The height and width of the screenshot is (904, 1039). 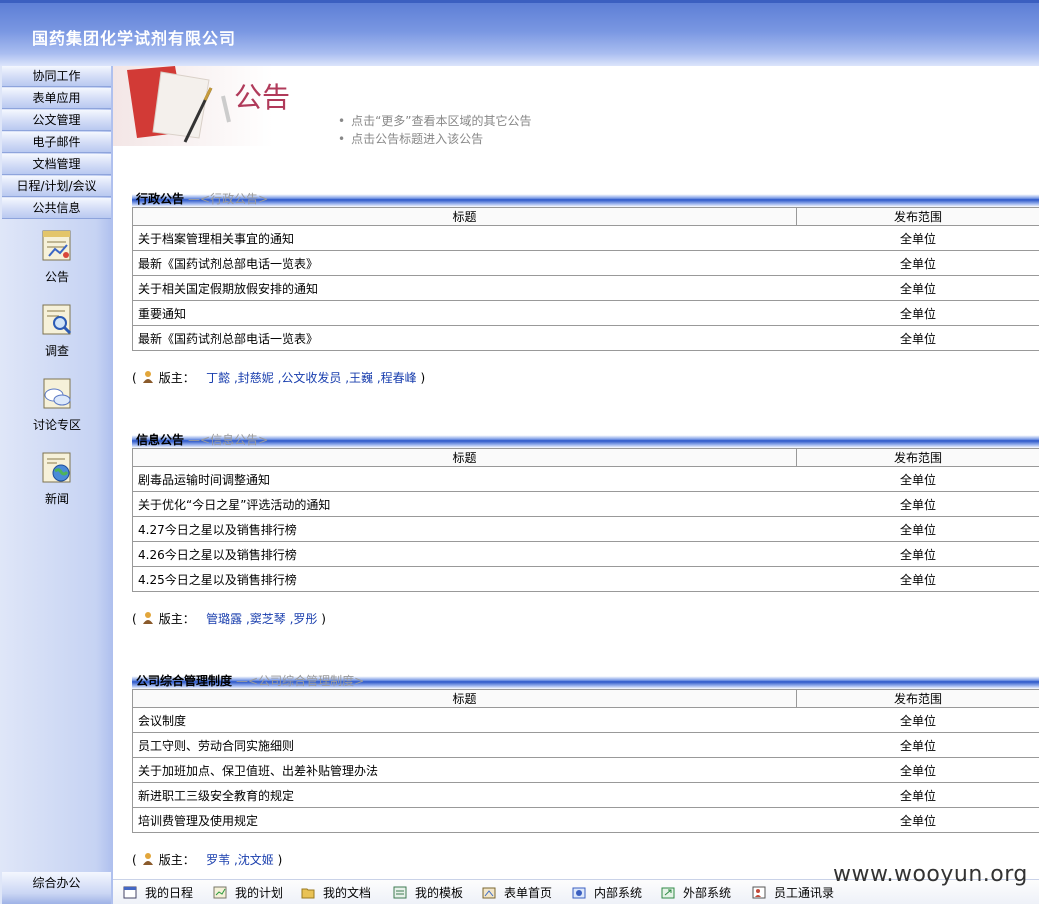 I want to click on toolbar-my-plan: 我的计划, so click(x=248, y=893).